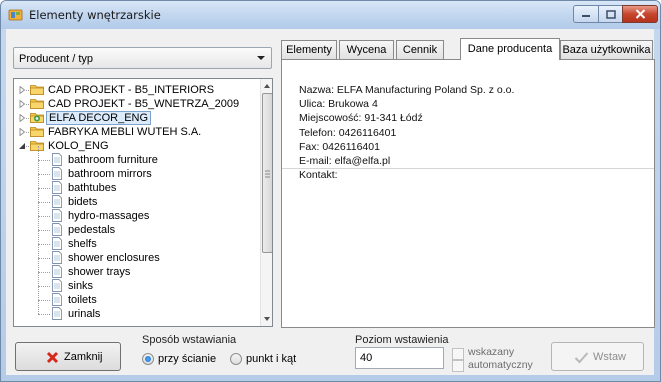 The image size is (661, 382). Describe the element at coordinates (609, 357) in the screenshot. I see `insert-button-label: Wstaw` at that location.